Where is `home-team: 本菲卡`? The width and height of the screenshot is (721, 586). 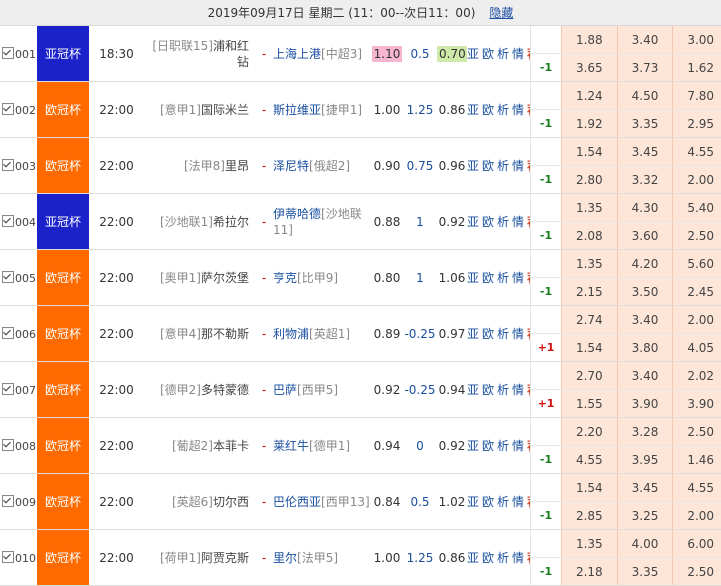
home-team: 本菲卡 is located at coordinates (231, 446).